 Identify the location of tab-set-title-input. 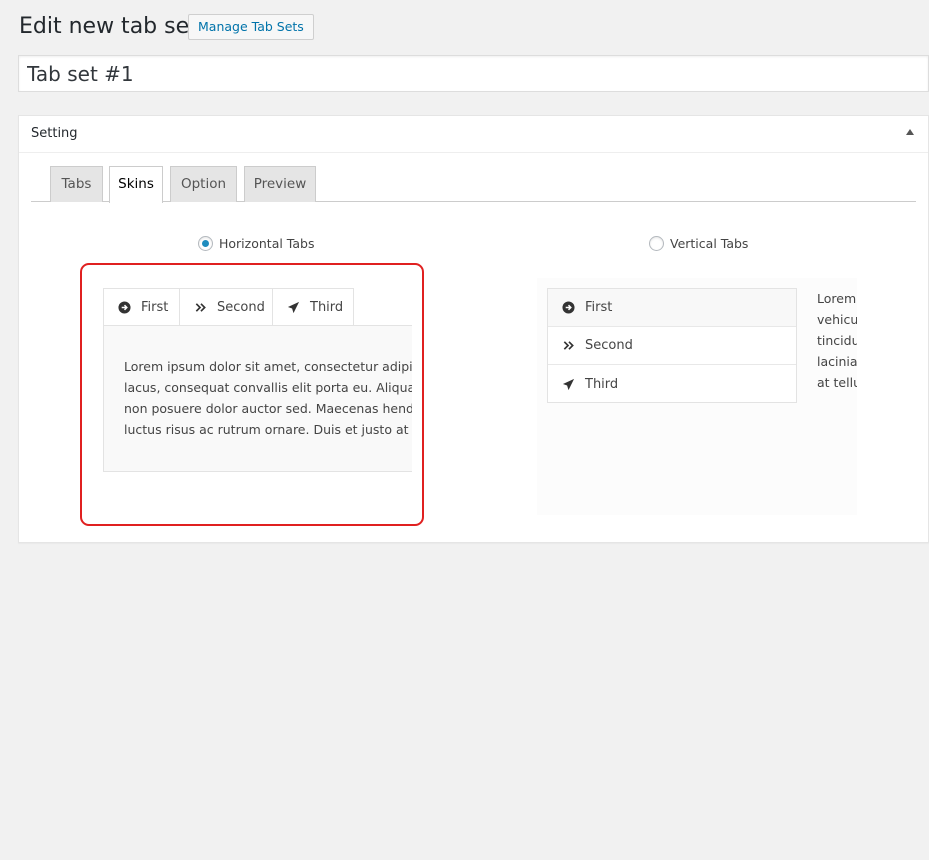
(473, 73).